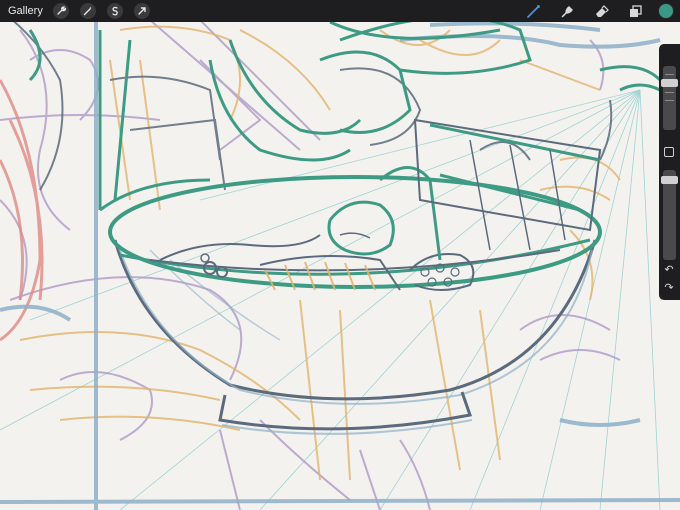 This screenshot has height=510, width=680. I want to click on brush-size-slider, so click(669, 98).